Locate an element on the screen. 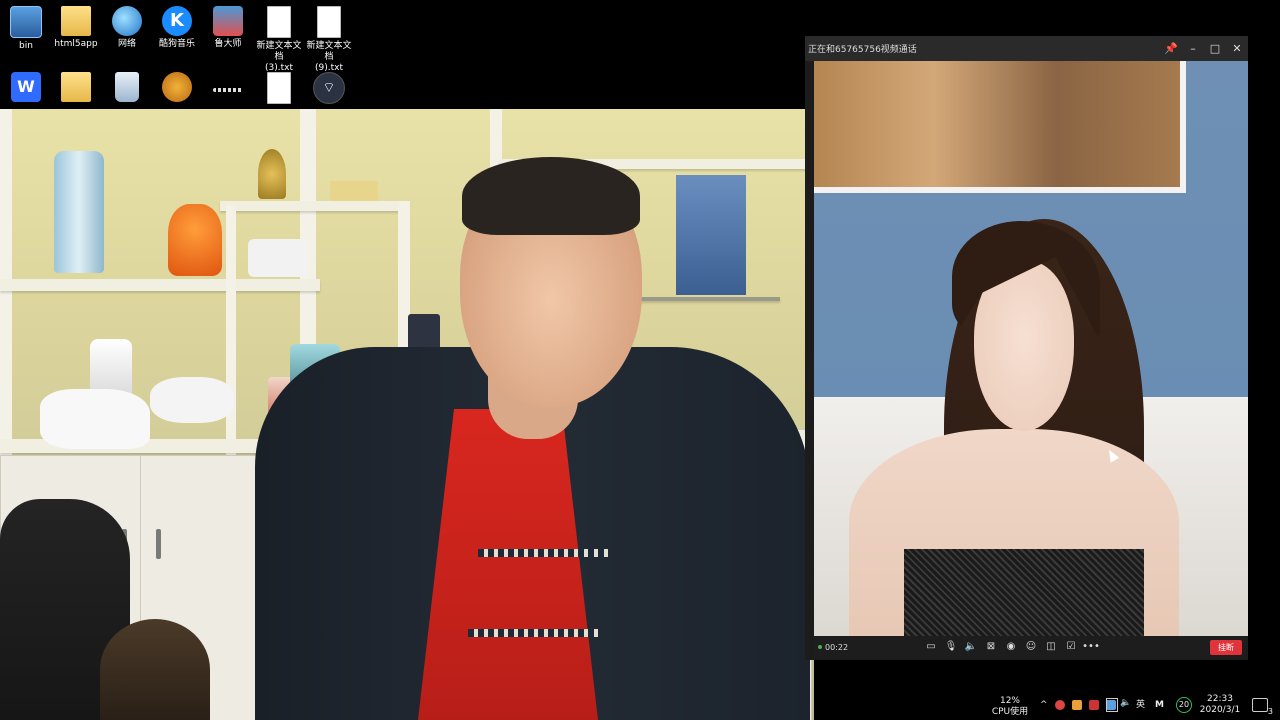 The image size is (1280, 720). wall-painting is located at coordinates (1000, 127).